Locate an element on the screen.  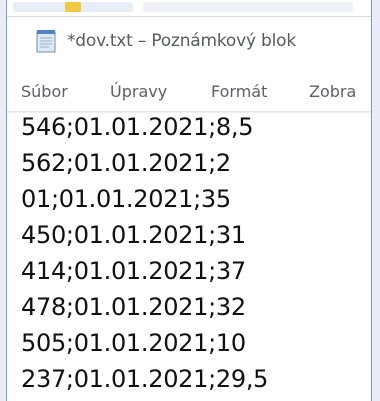
text-line: 546;01.01.2021;8,5 is located at coordinates (137, 127).